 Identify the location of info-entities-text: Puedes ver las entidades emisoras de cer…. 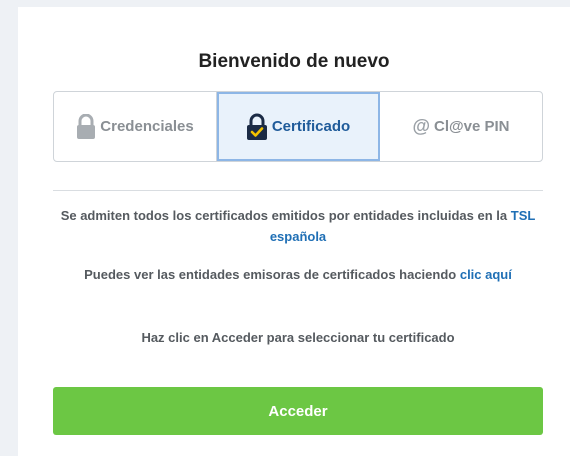
(298, 274).